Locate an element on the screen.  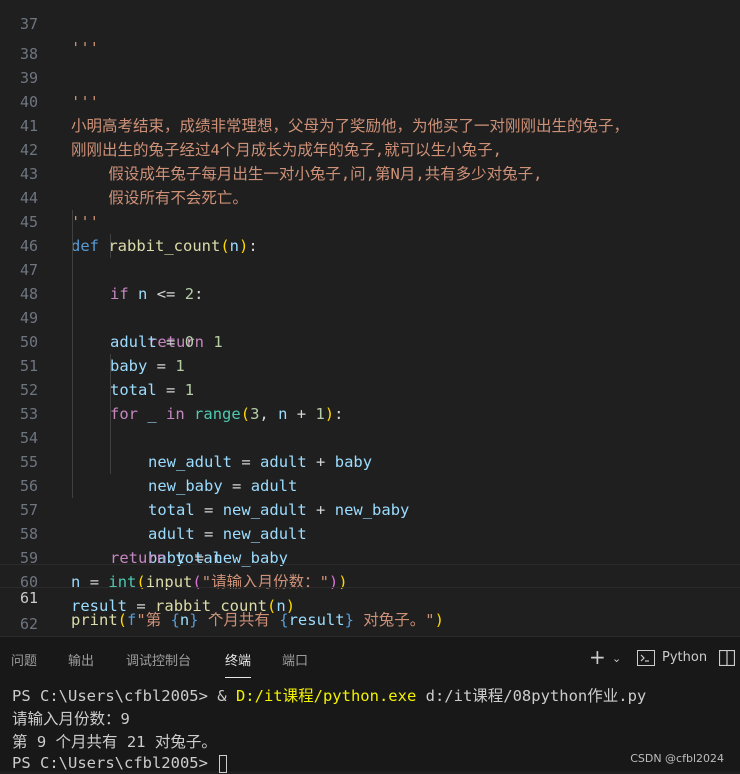
code-line: 40 小明高考结束，成绩非常理想，父母为了奖励他，为他买了一对刚刚出生的兔子， is located at coordinates (370, 100).